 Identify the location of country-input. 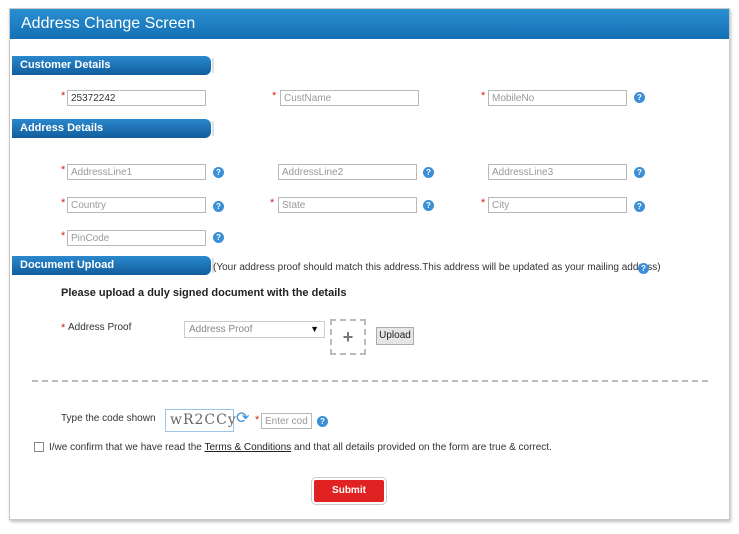
(136, 205).